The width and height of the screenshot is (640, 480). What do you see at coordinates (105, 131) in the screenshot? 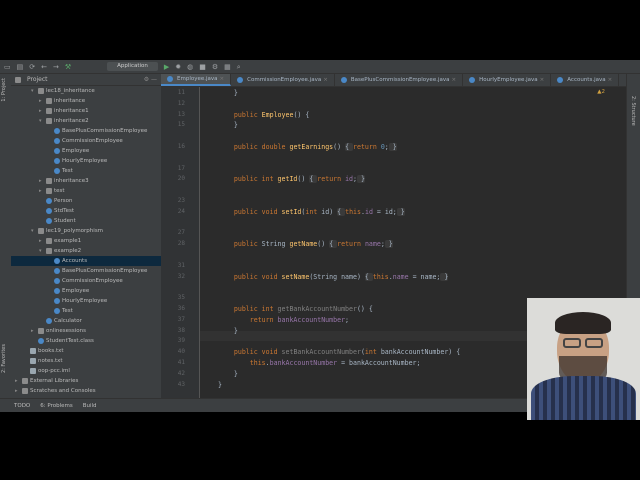
I see `tree-item-label: BasePlusCommissionEmployee` at bounding box center [105, 131].